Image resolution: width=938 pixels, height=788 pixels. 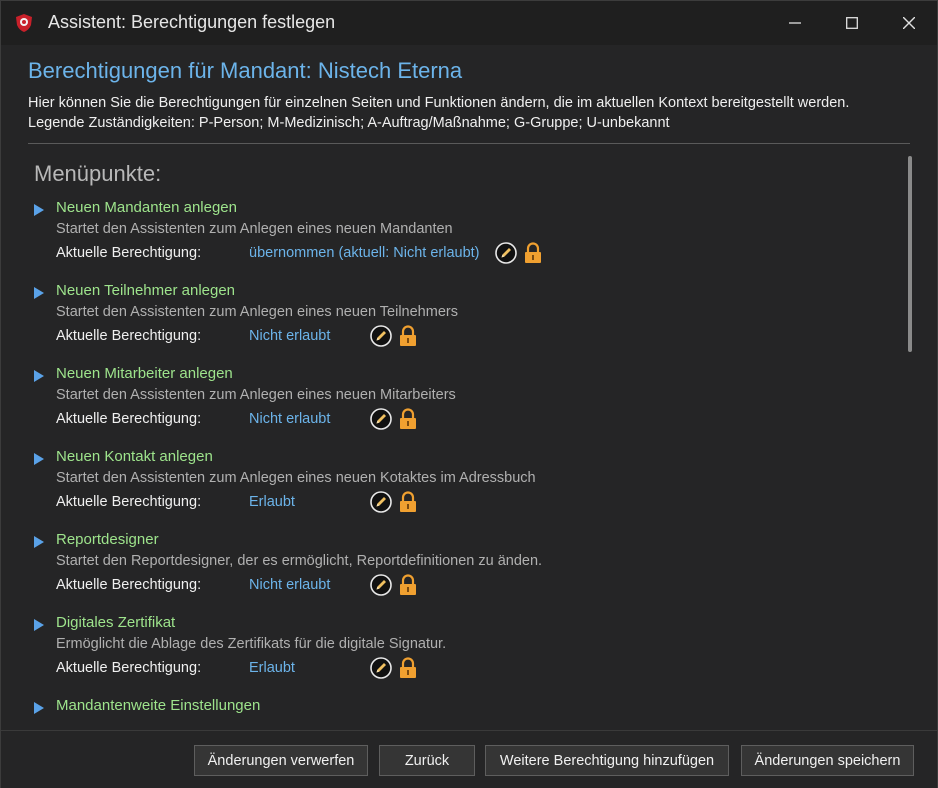 I want to click on item-title: Neuen Mitarbeiter anlegen, so click(x=144, y=373).